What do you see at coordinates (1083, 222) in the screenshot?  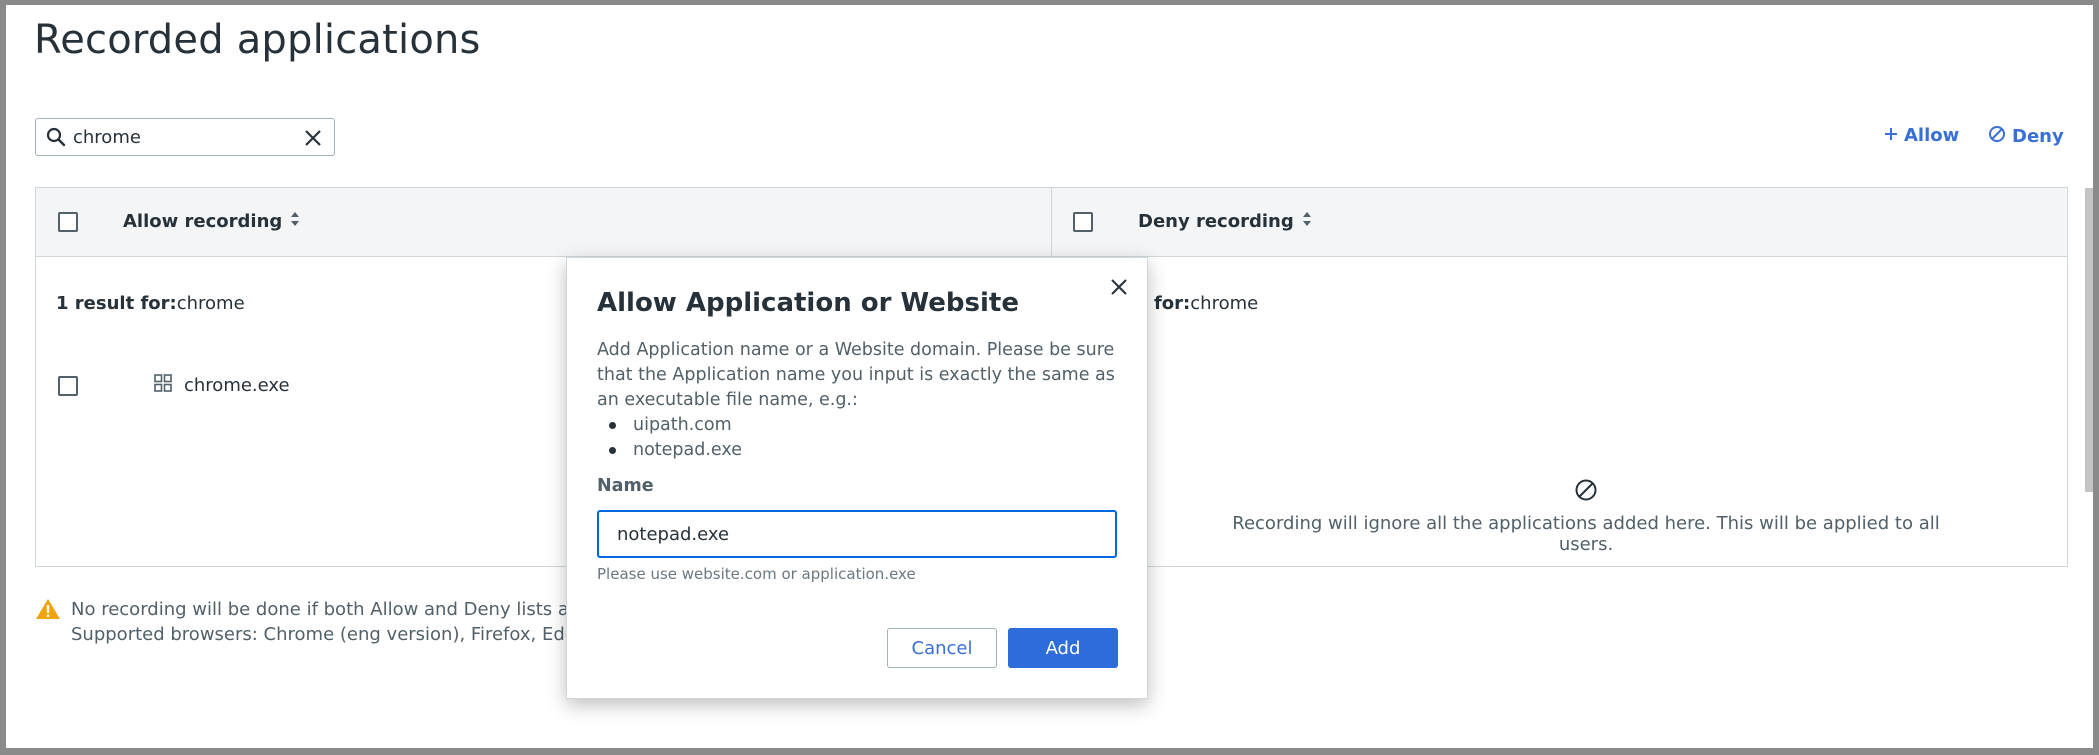 I see `select-all-deny-checkbox` at bounding box center [1083, 222].